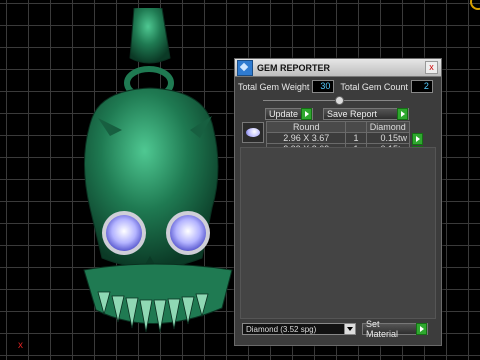 This screenshot has height=360, width=480. I want to click on header-material: Diamond, so click(388, 127).